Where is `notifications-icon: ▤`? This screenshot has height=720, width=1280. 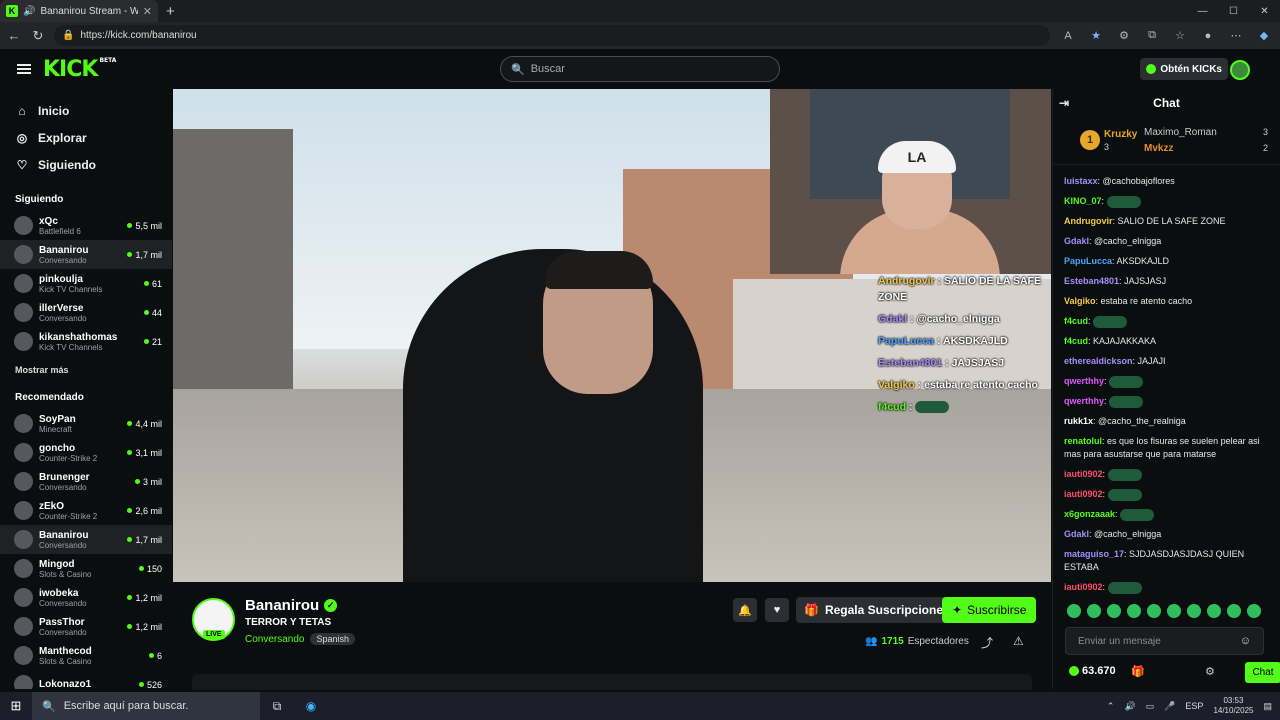
notifications-icon: ▤ is located at coordinates (1267, 706).